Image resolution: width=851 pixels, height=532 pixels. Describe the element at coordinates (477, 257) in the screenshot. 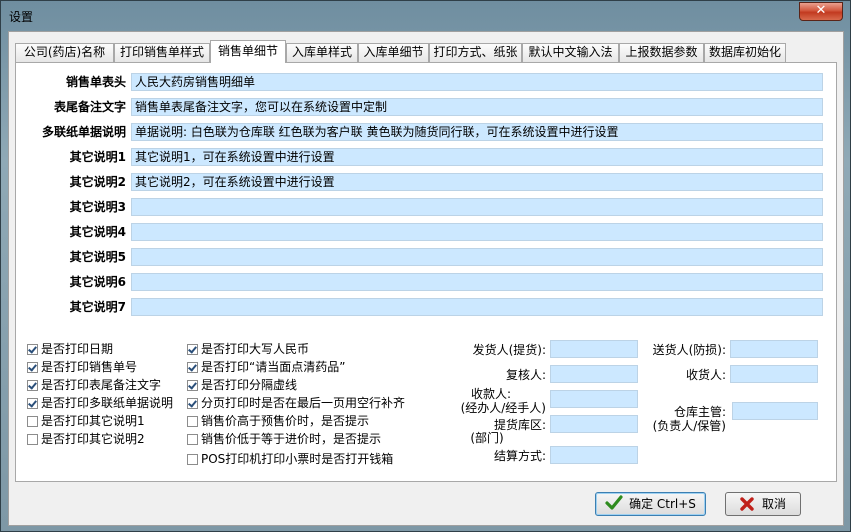

I see `other-note-5-input` at that location.